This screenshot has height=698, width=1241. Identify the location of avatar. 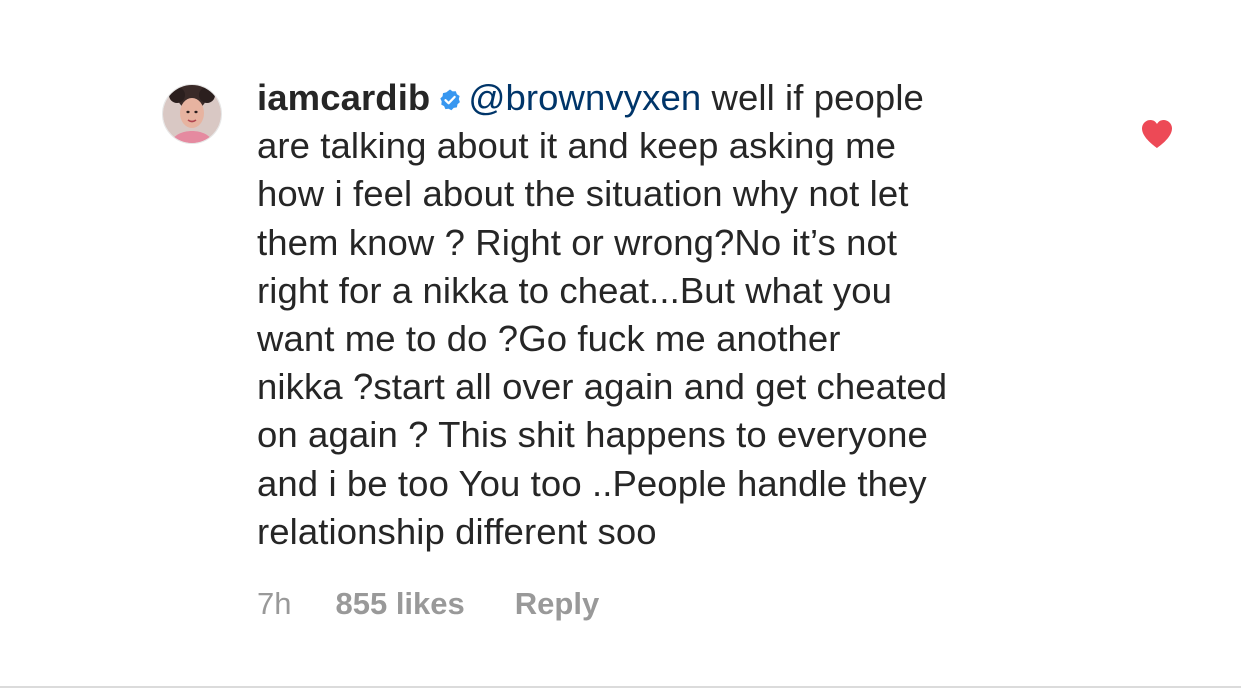
(192, 114).